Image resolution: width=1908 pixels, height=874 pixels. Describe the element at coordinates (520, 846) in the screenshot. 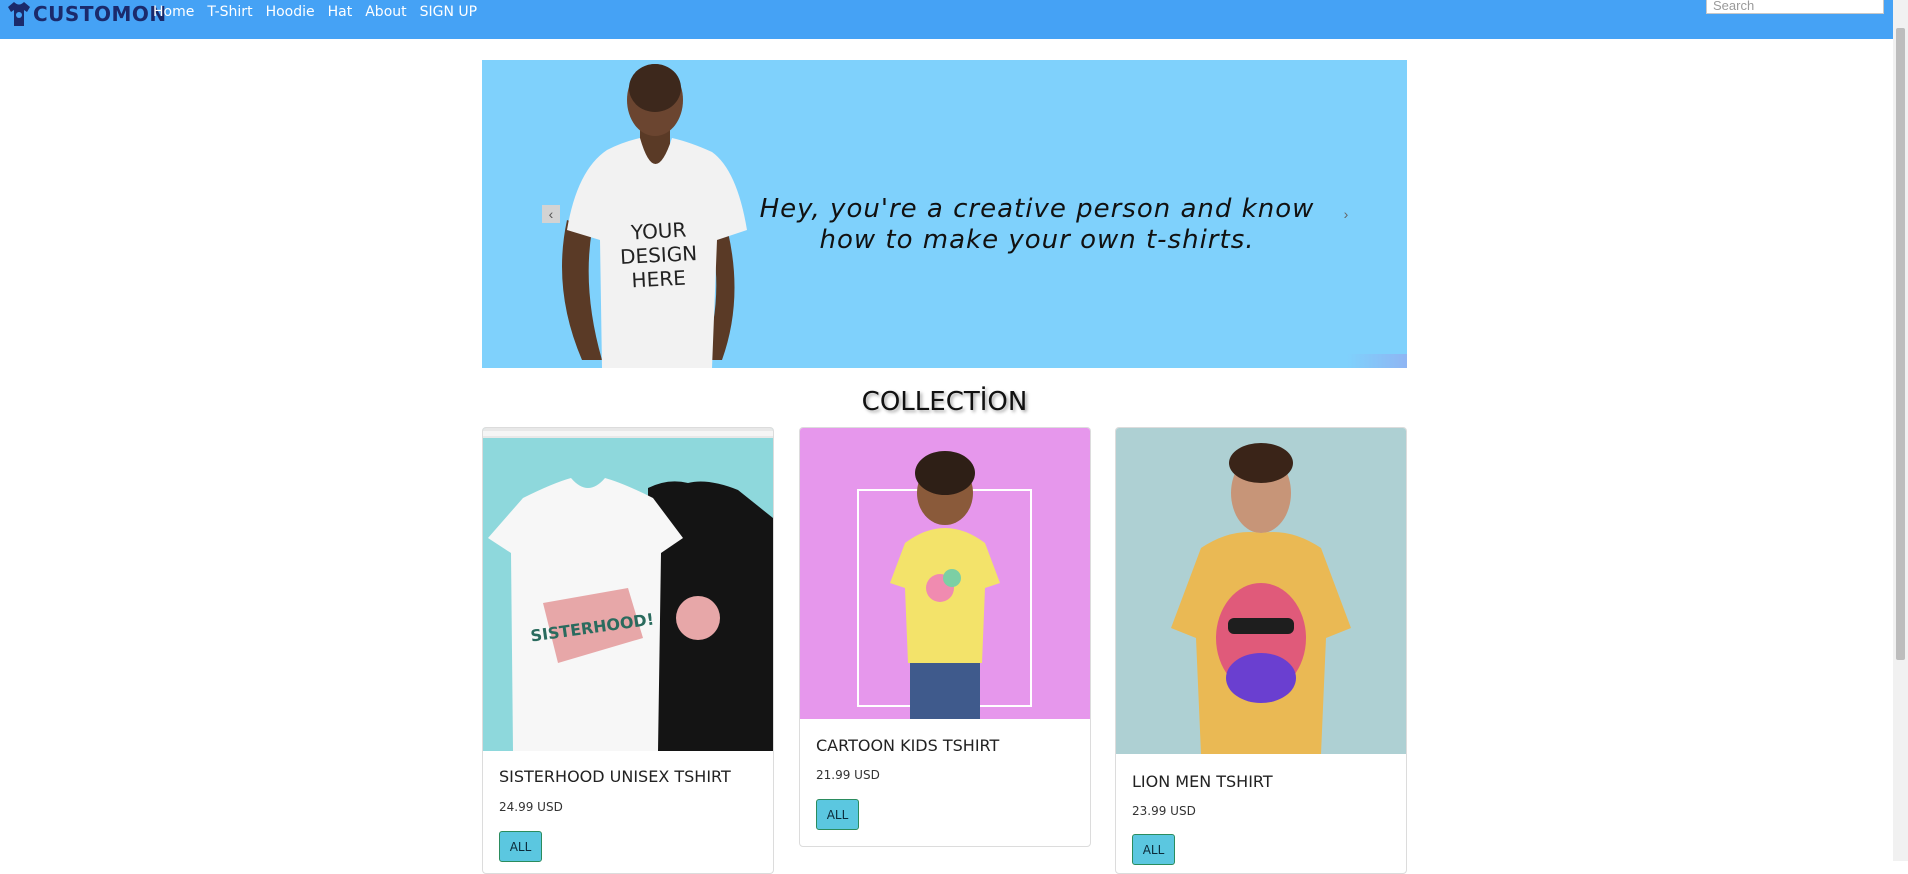

I see `all-button-sisterhood: ALL` at that location.